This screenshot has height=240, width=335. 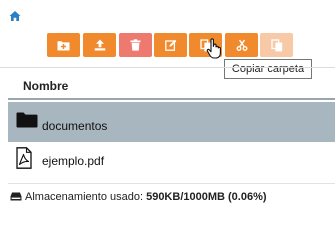 I want to click on table-row: ejemplo.pdf, so click(x=171, y=160).